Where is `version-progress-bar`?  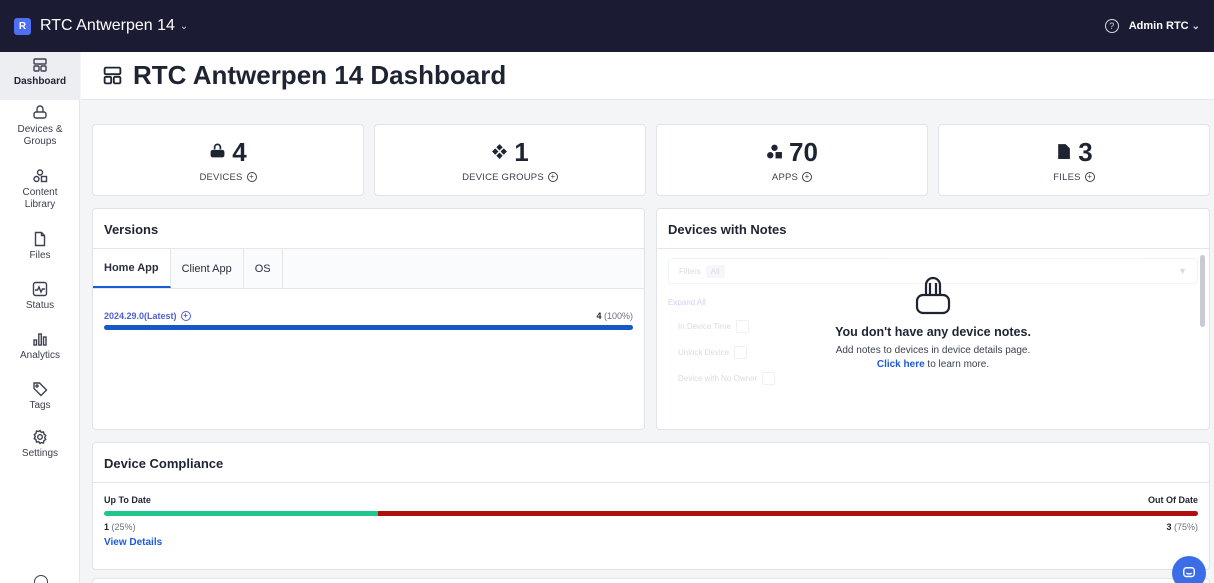 version-progress-bar is located at coordinates (368, 327).